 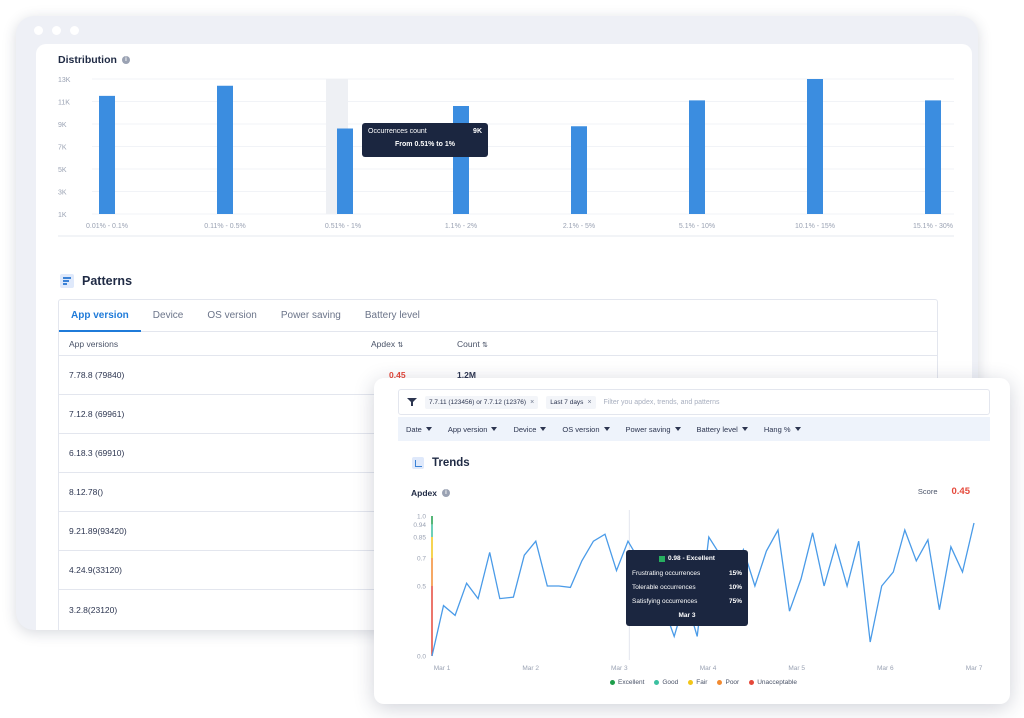 What do you see at coordinates (708, 668) in the screenshot?
I see `x-tick-label: Mar 4` at bounding box center [708, 668].